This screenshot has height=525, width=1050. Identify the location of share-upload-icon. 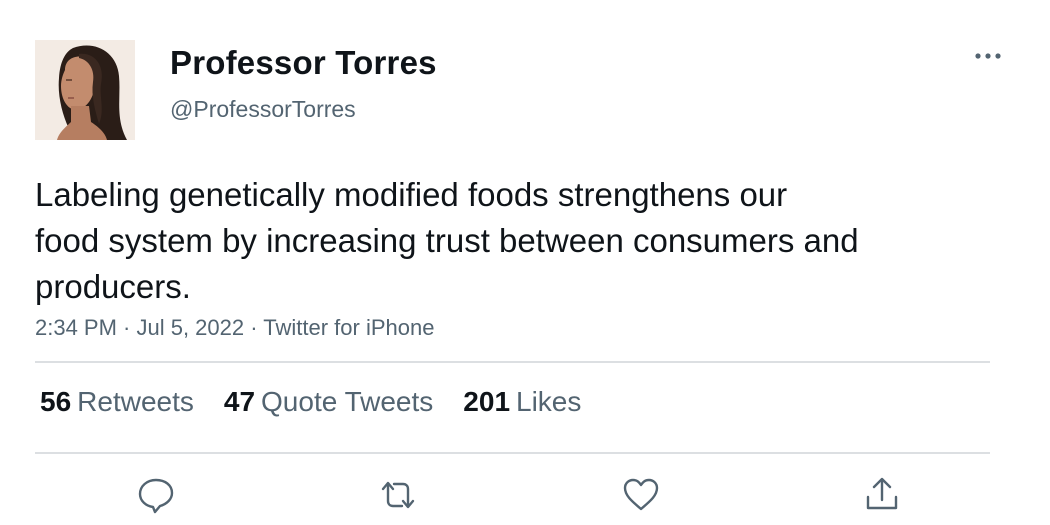
(882, 493).